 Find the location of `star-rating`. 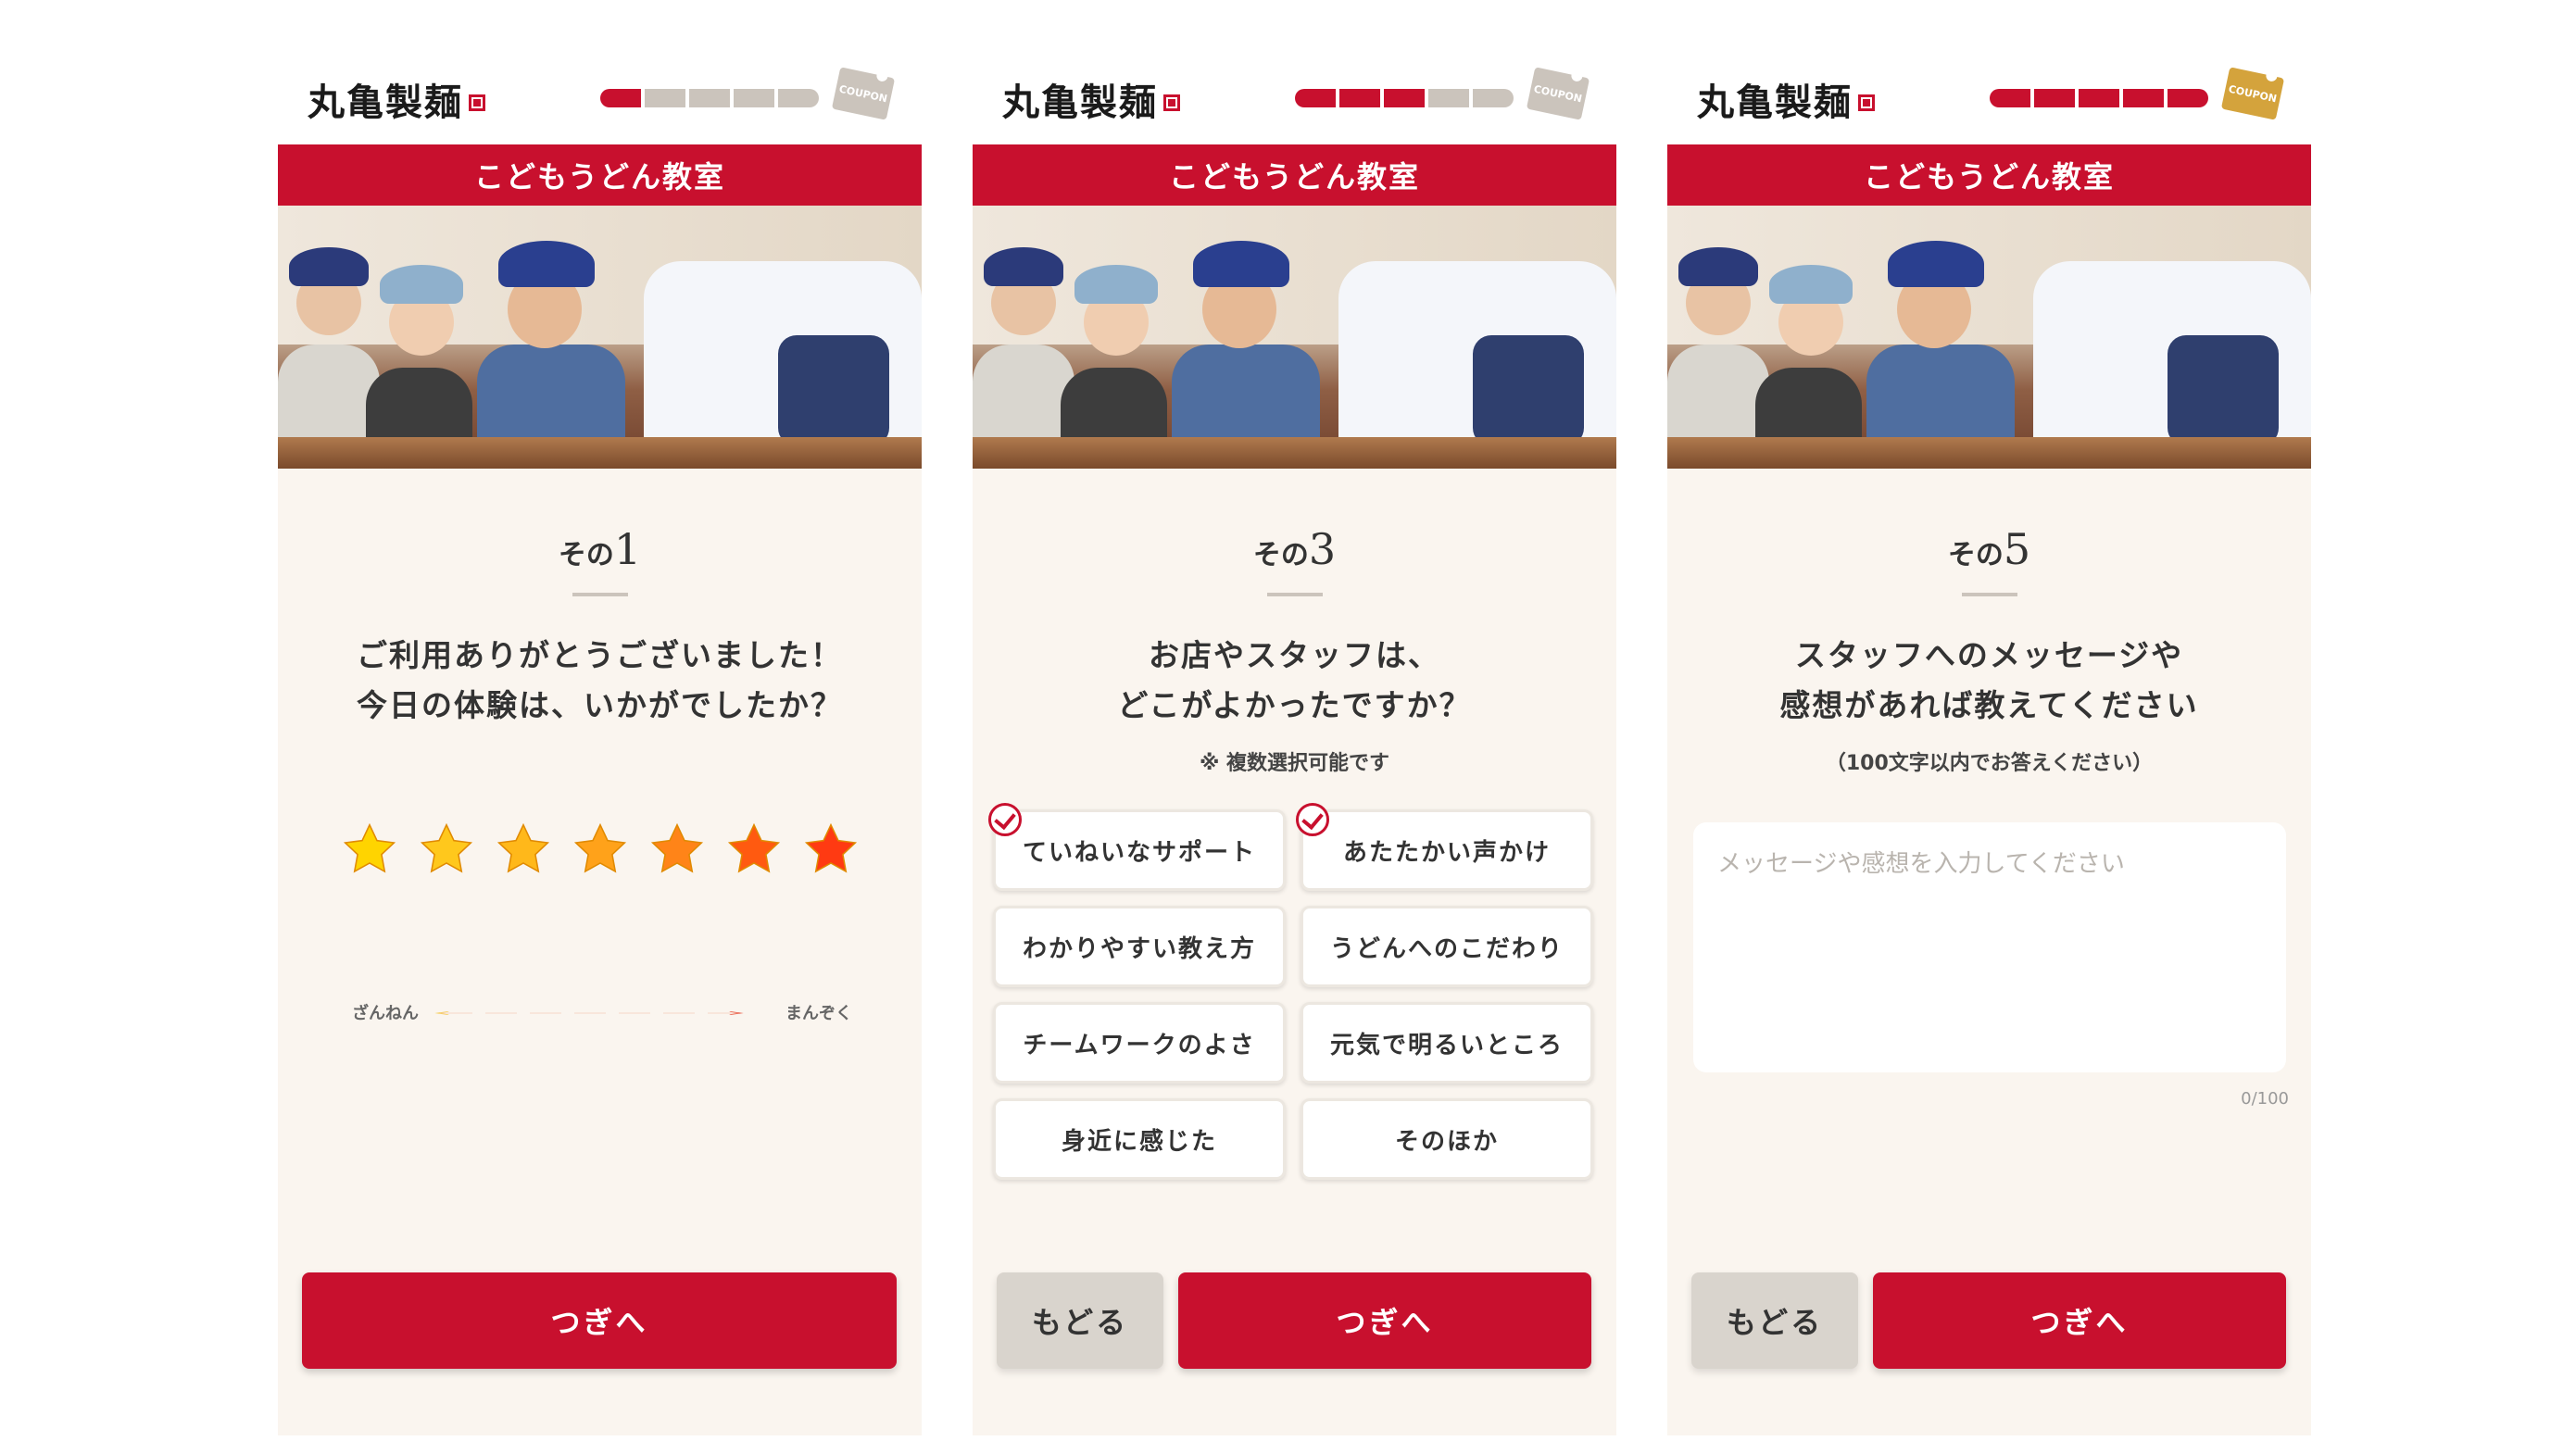

star-rating is located at coordinates (600, 849).